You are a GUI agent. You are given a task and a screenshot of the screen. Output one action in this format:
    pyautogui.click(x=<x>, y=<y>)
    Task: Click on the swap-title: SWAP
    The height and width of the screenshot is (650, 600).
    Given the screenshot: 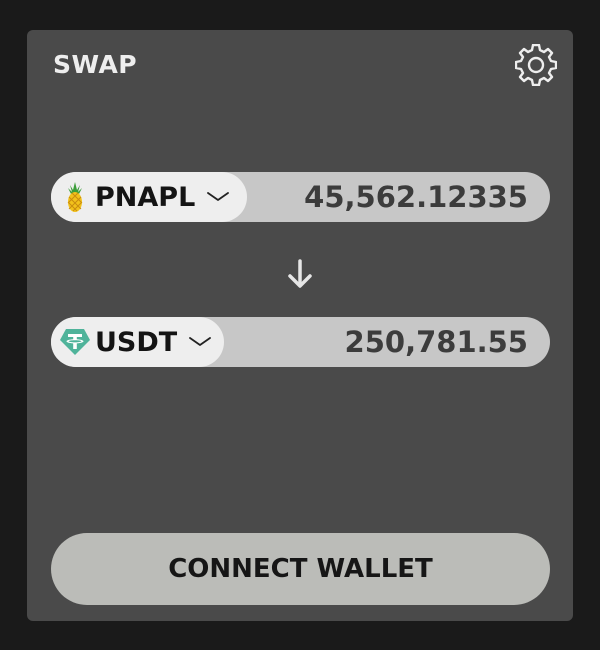 What is the action you would take?
    pyautogui.click(x=95, y=64)
    